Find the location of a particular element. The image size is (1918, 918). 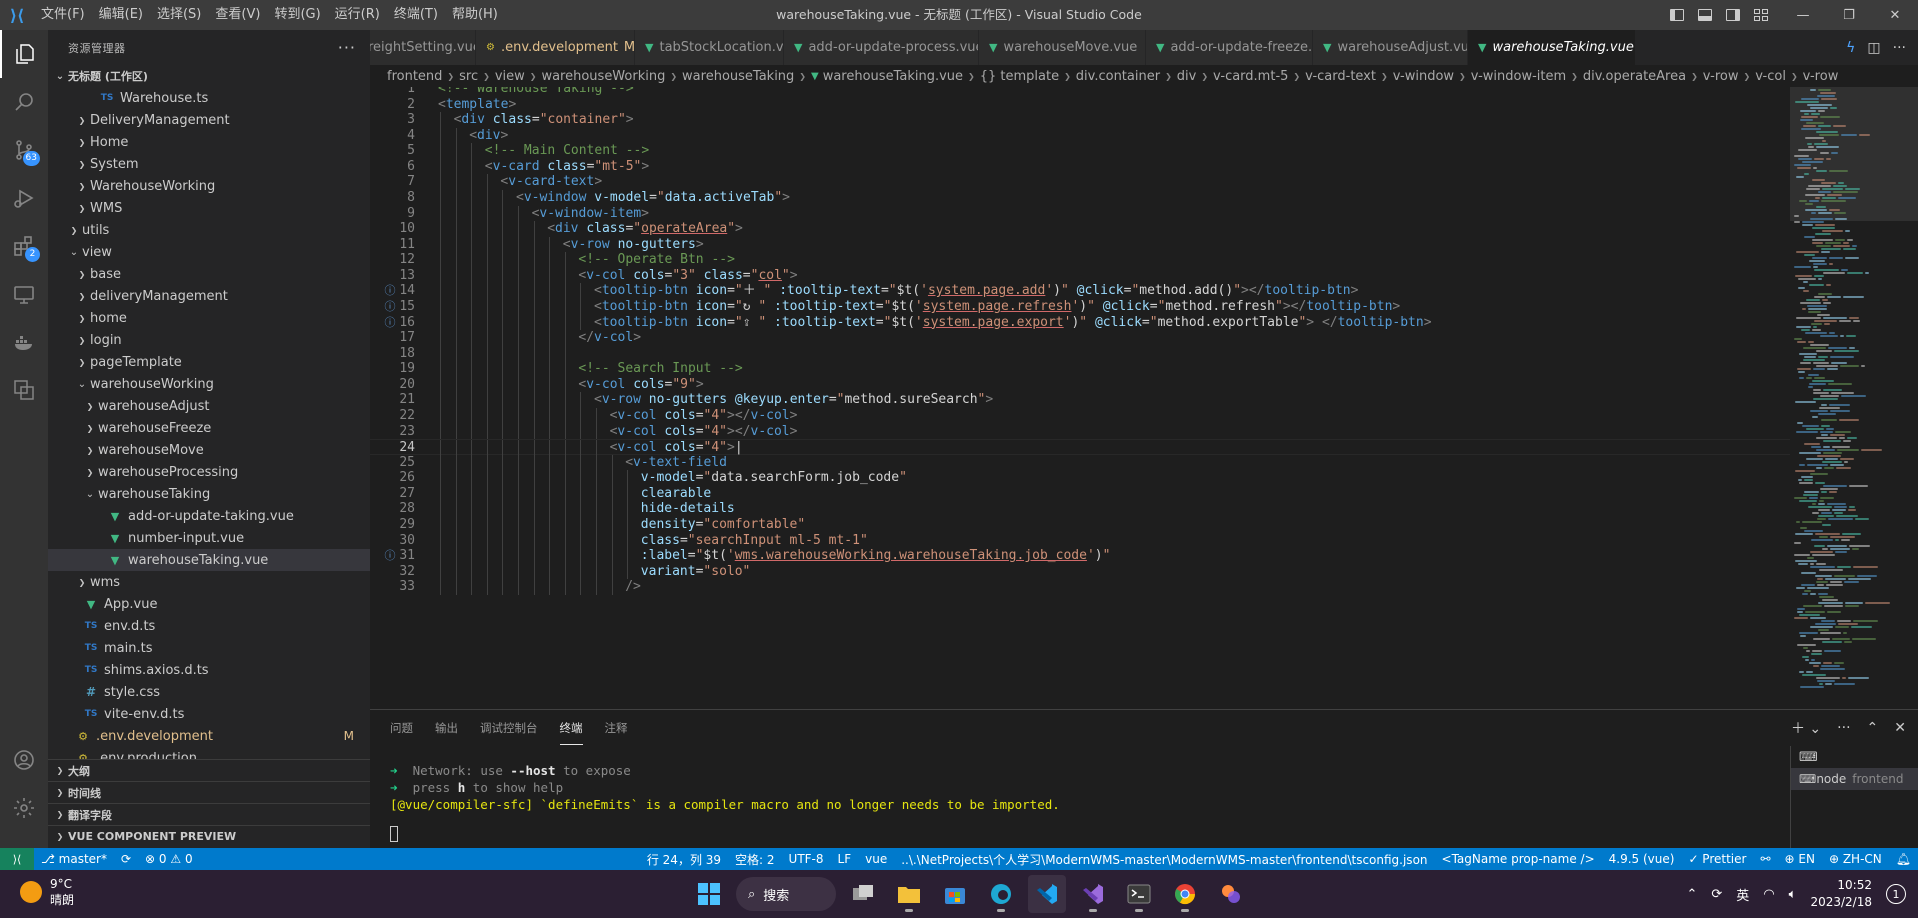

explorer-more-icon: ··· is located at coordinates (347, 47).